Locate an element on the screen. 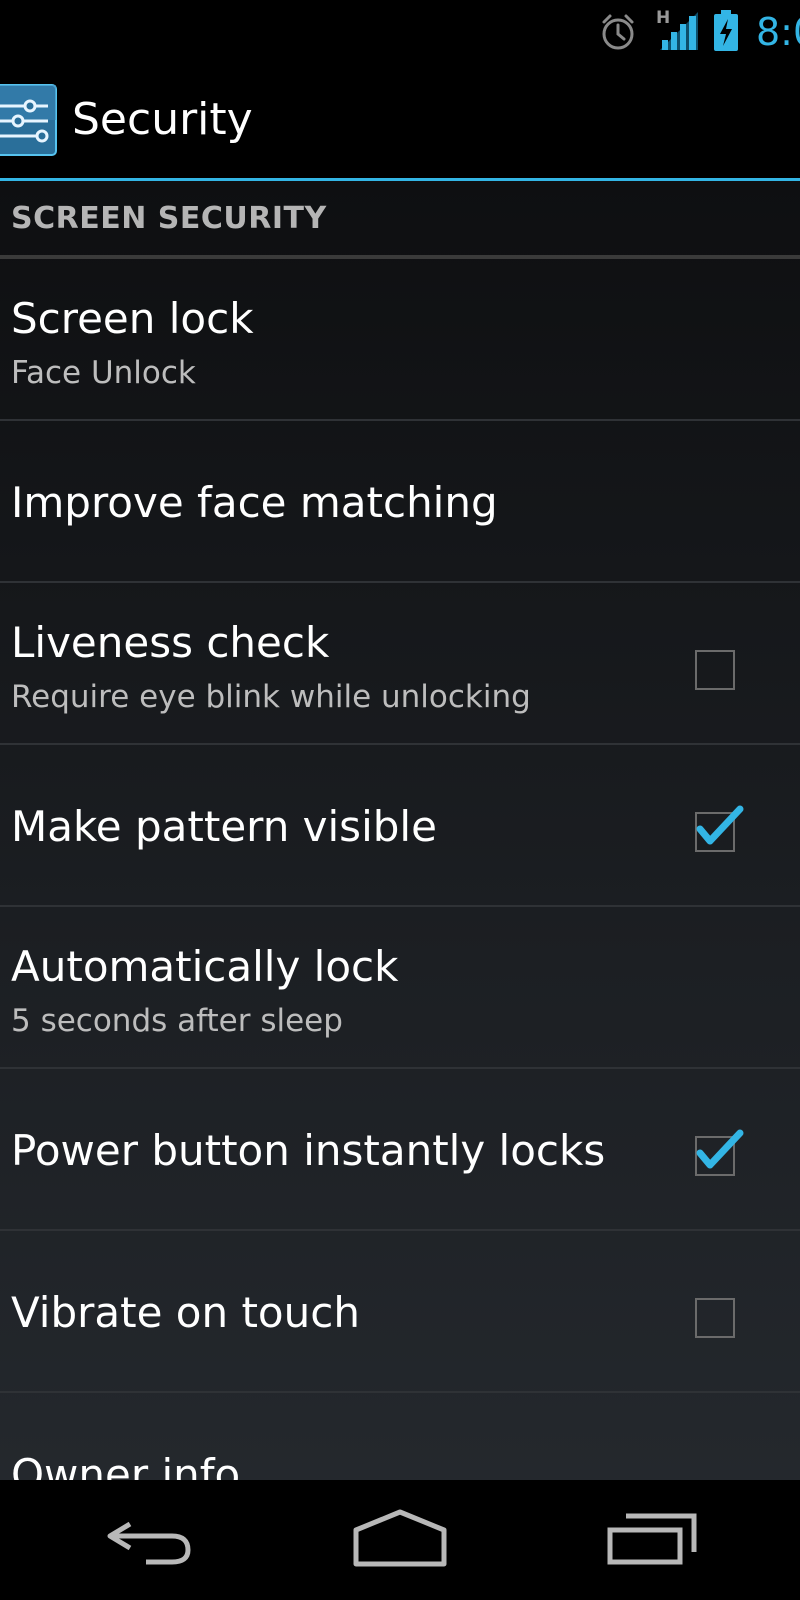 Image resolution: width=800 pixels, height=1600 pixels. status-clock: 8:0 is located at coordinates (778, 32).